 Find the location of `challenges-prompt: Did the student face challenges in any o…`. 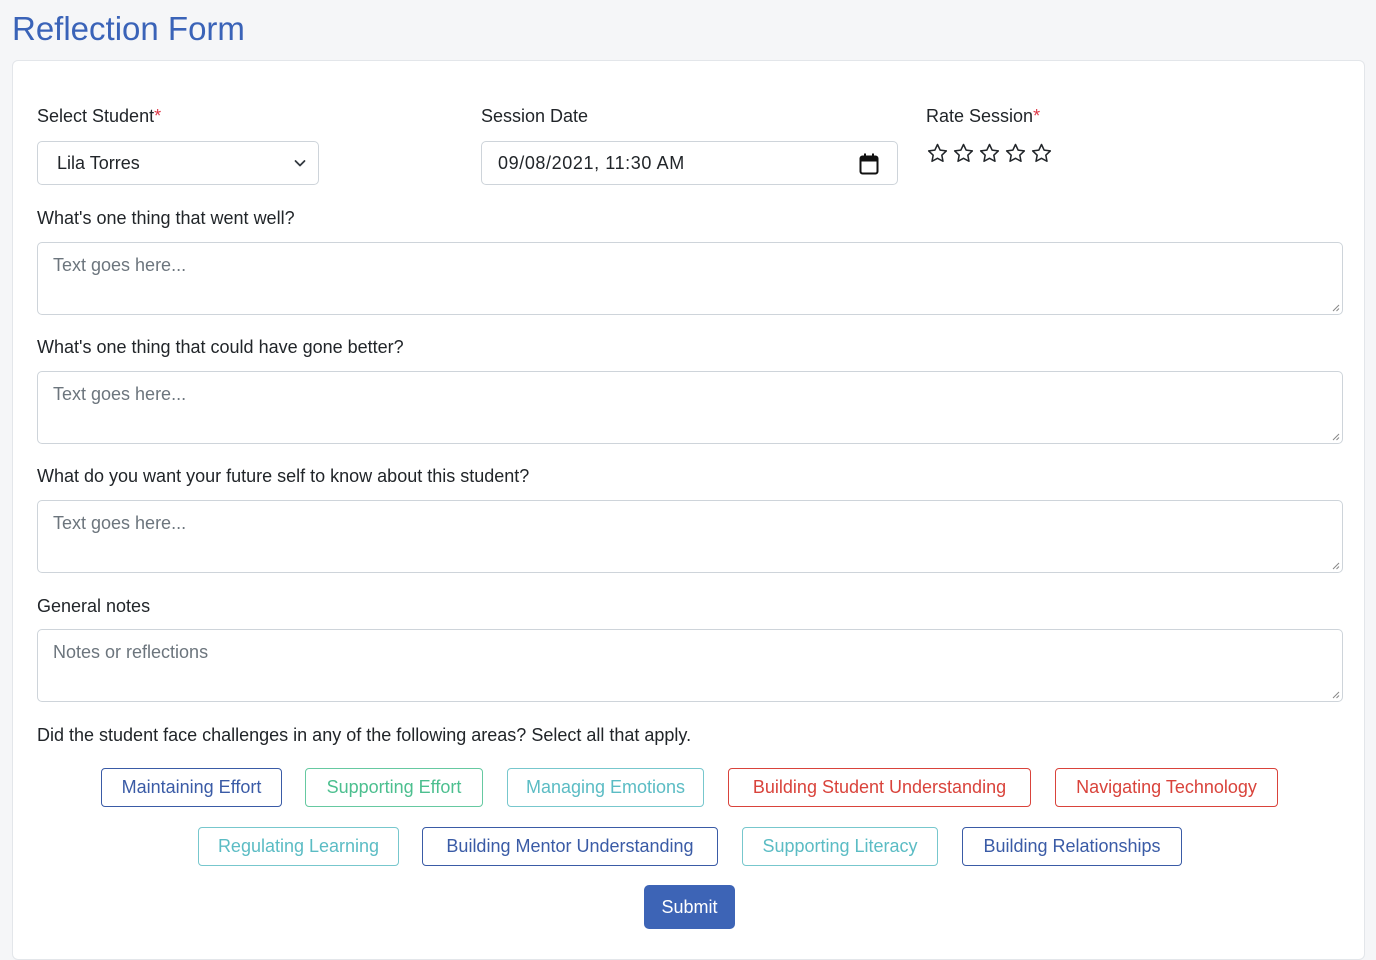

challenges-prompt: Did the student face challenges in any o… is located at coordinates (364, 735).